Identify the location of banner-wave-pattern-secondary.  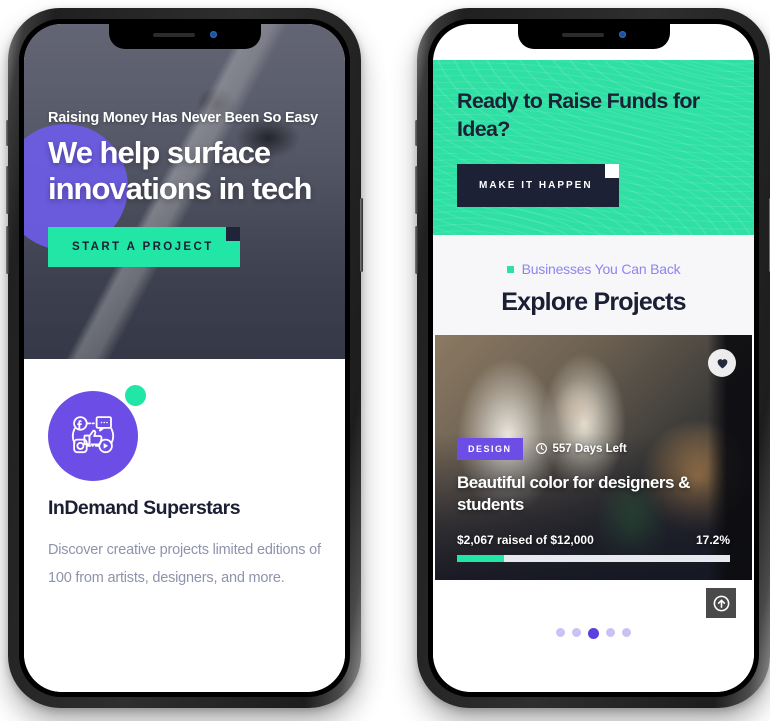
(593, 147).